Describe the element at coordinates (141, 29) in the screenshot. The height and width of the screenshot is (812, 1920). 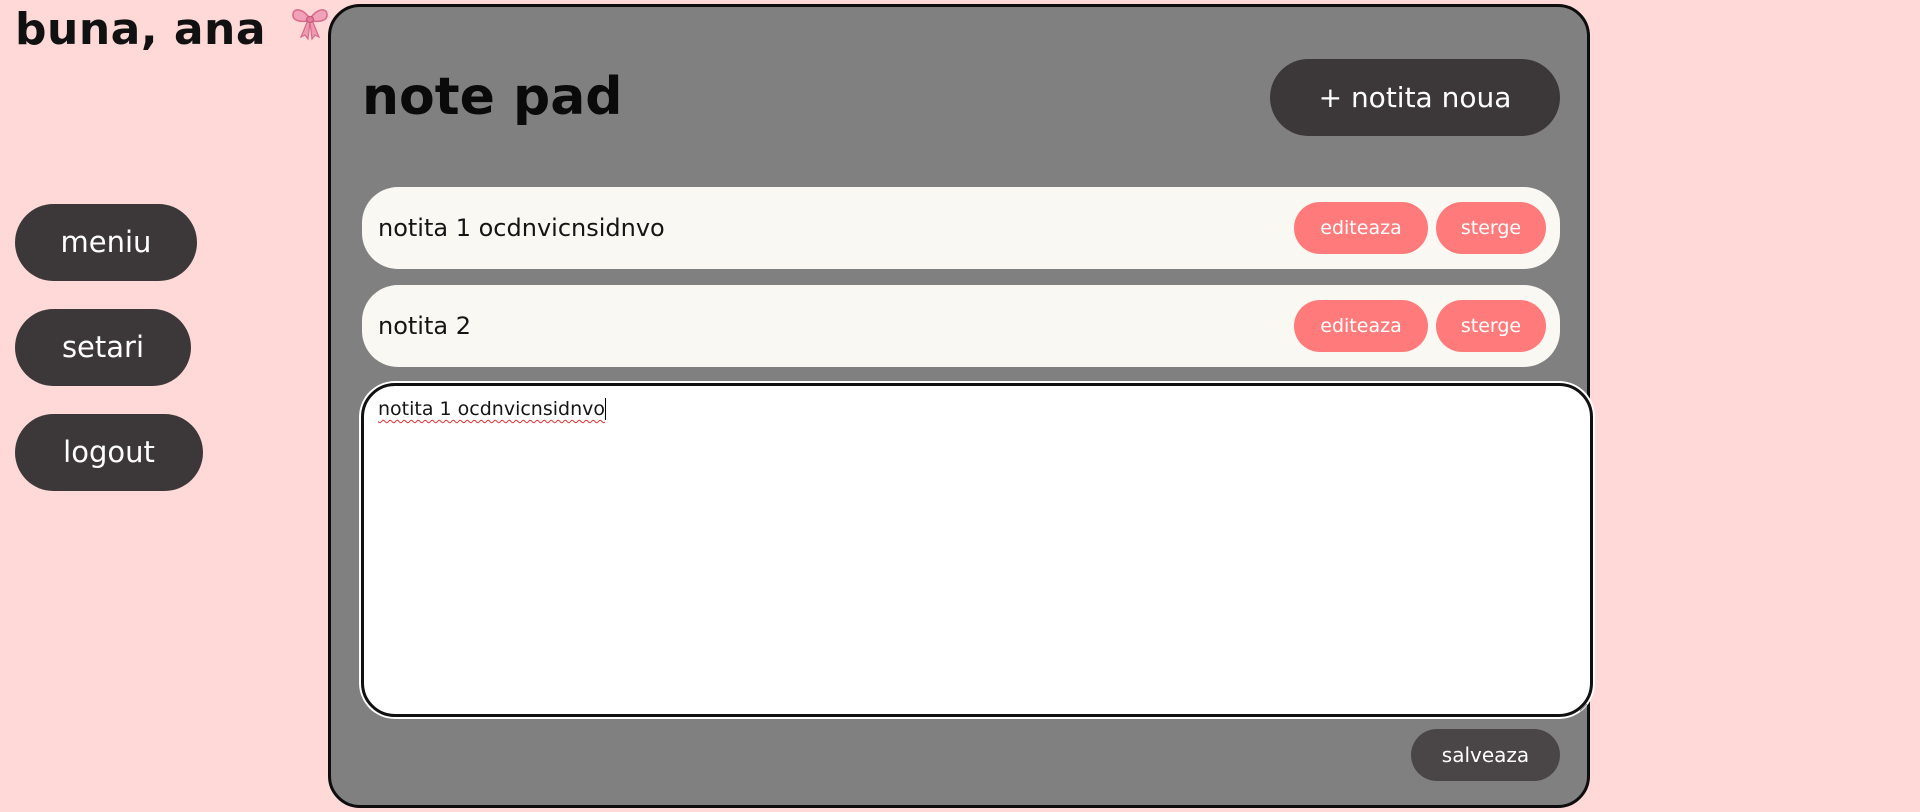
I see `greeting-text: buna, ana` at that location.